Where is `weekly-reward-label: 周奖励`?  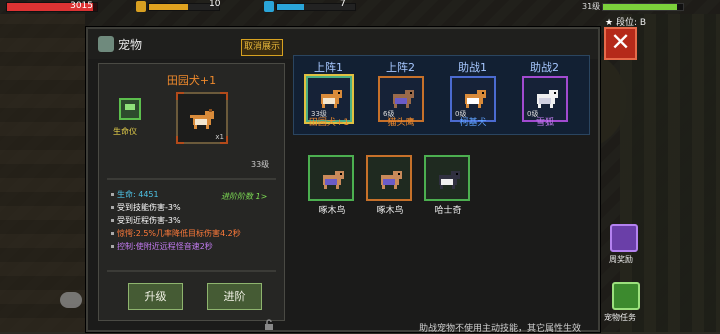 weekly-reward-label: 周奖励 is located at coordinates (621, 259).